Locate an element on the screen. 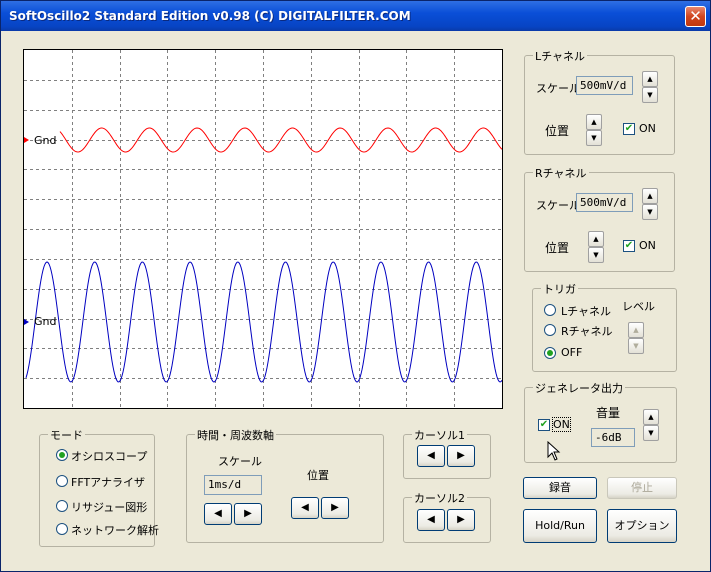 This screenshot has height=572, width=711. lch-scale-field: 500mV/d is located at coordinates (604, 85).